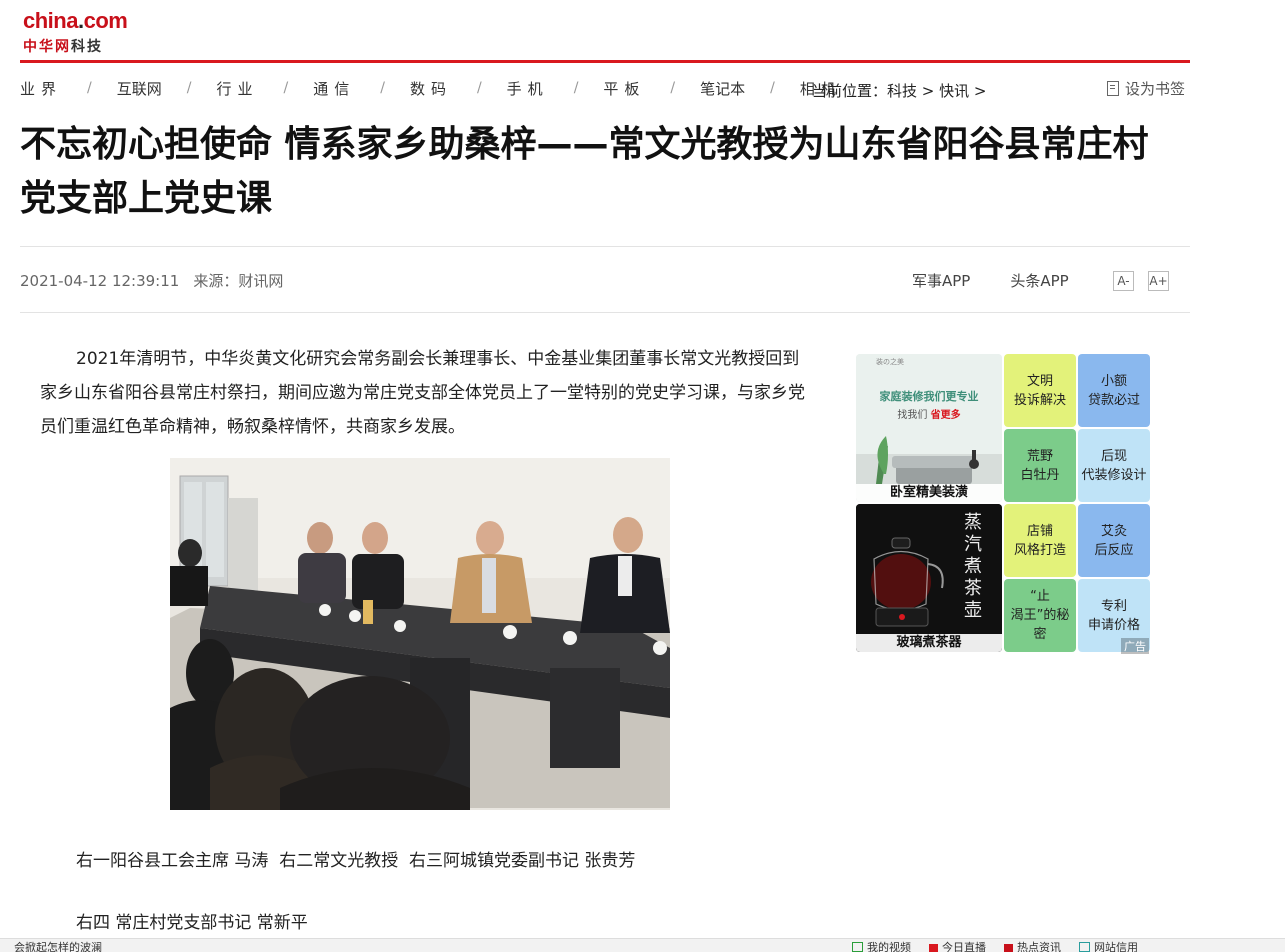 The height and width of the screenshot is (952, 1285). What do you see at coordinates (881, 945) in the screenshot?
I see `quick-link-my-video: 我的视频` at bounding box center [881, 945].